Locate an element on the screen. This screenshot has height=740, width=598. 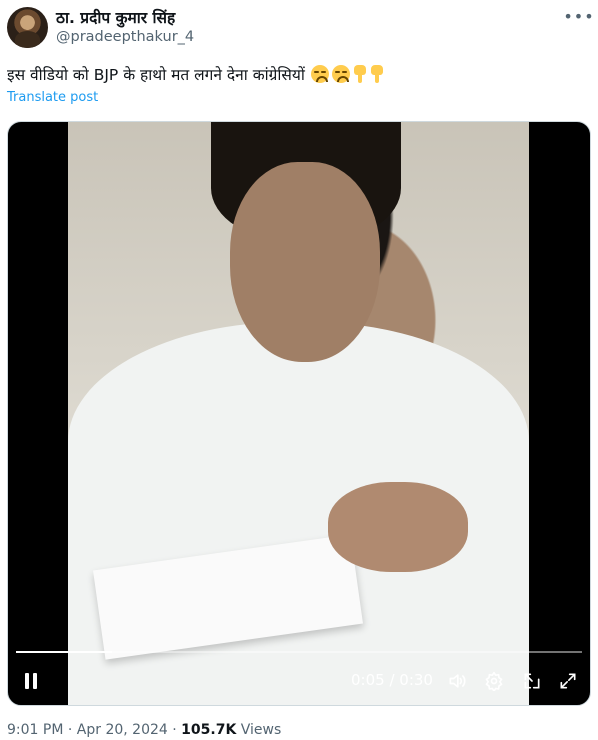
settings-button is located at coordinates (494, 681).